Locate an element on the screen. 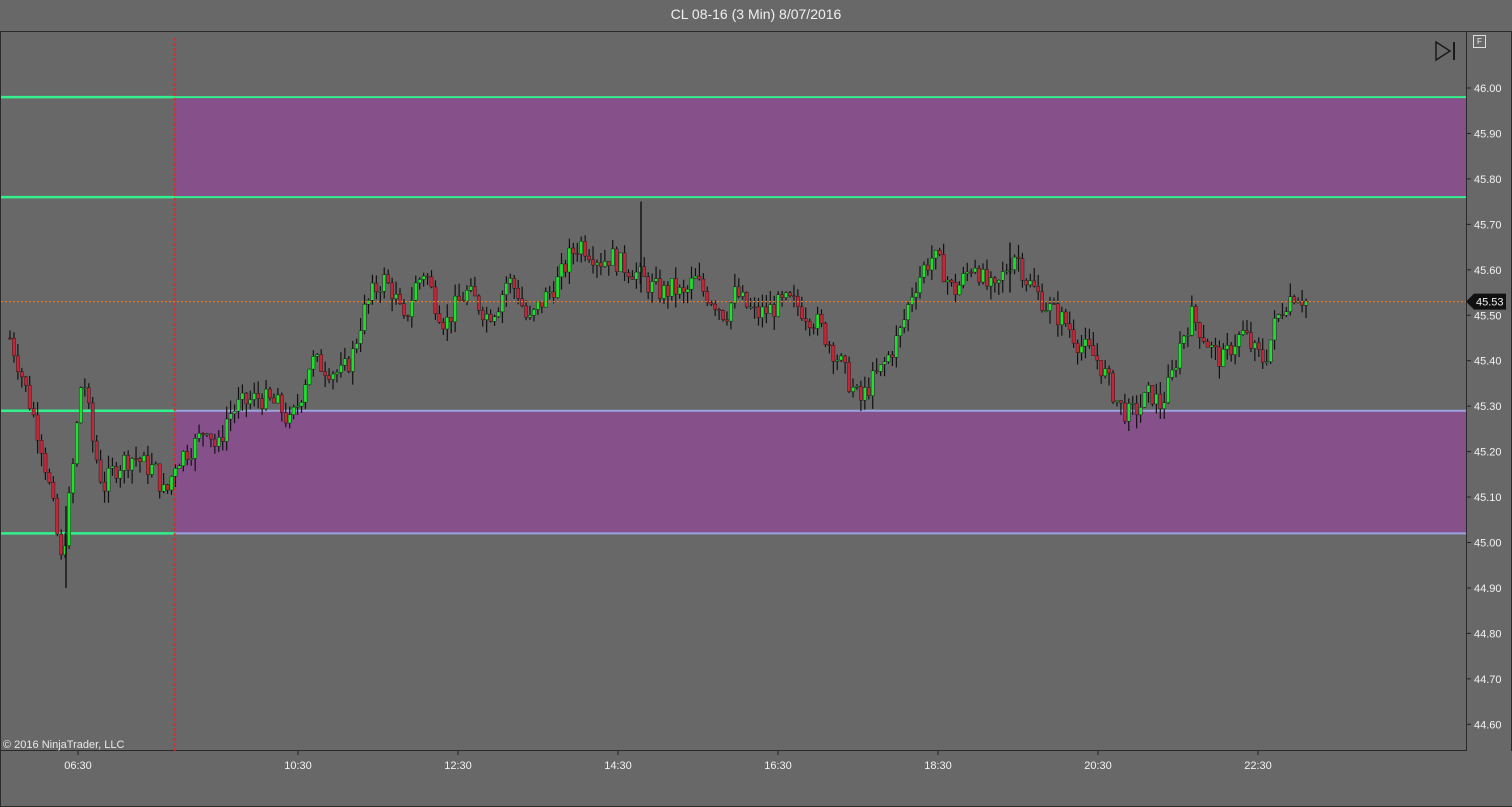 The height and width of the screenshot is (807, 1512). y-tick-label: 45.30 is located at coordinates (1488, 407).